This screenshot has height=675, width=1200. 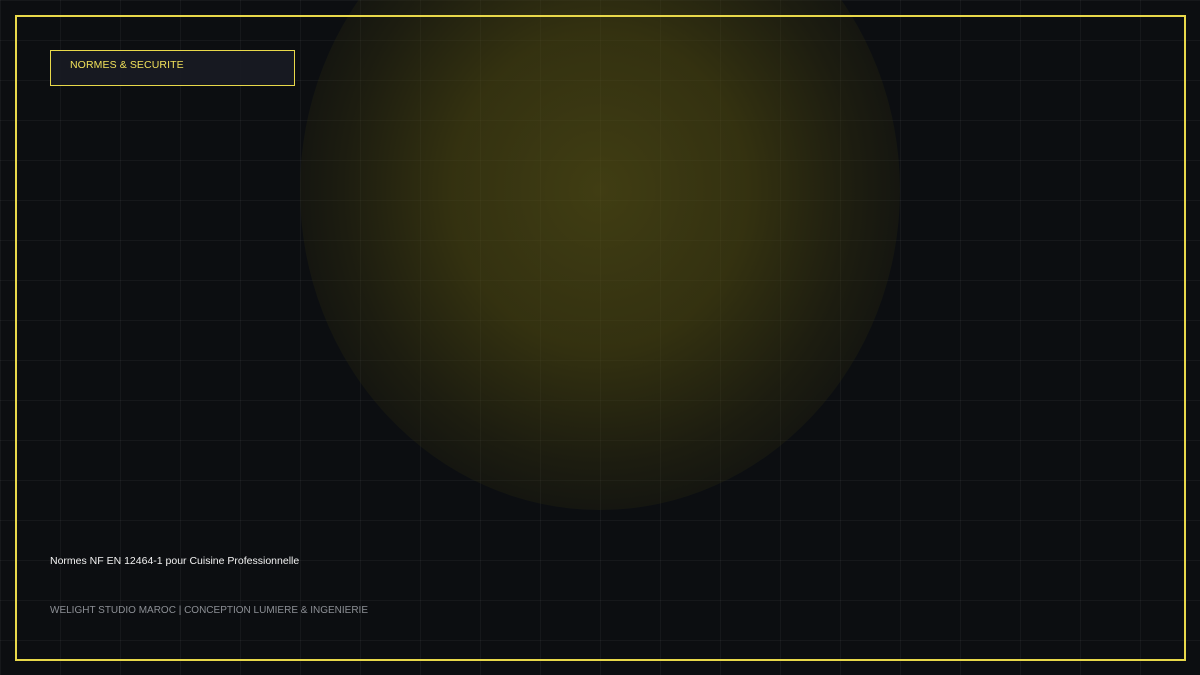 I want to click on section-badge-label: NORMES & SECURITE, so click(x=127, y=65).